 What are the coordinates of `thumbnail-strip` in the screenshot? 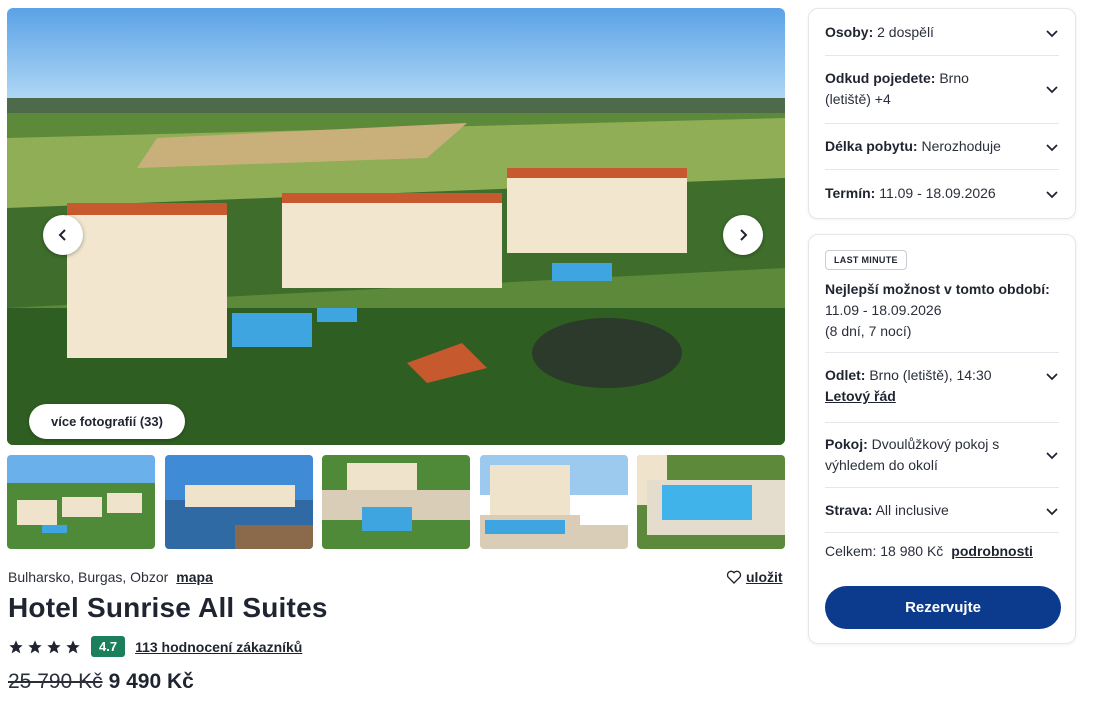 It's located at (396, 502).